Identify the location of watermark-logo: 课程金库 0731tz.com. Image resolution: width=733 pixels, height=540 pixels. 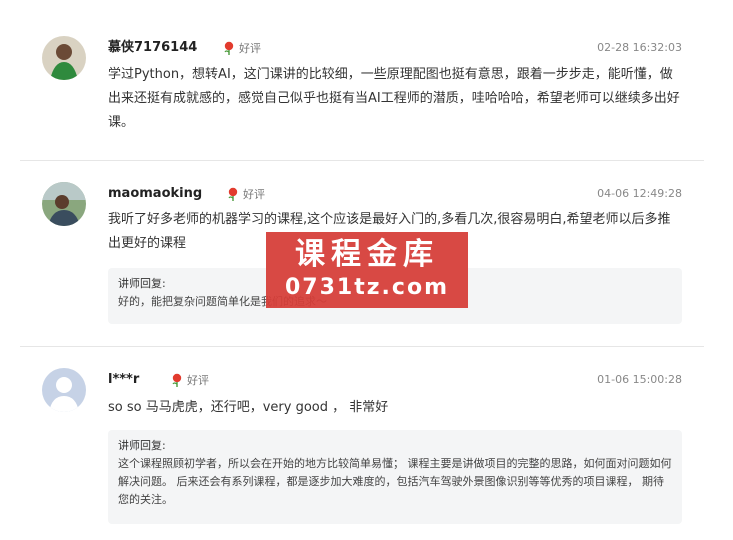
(367, 270).